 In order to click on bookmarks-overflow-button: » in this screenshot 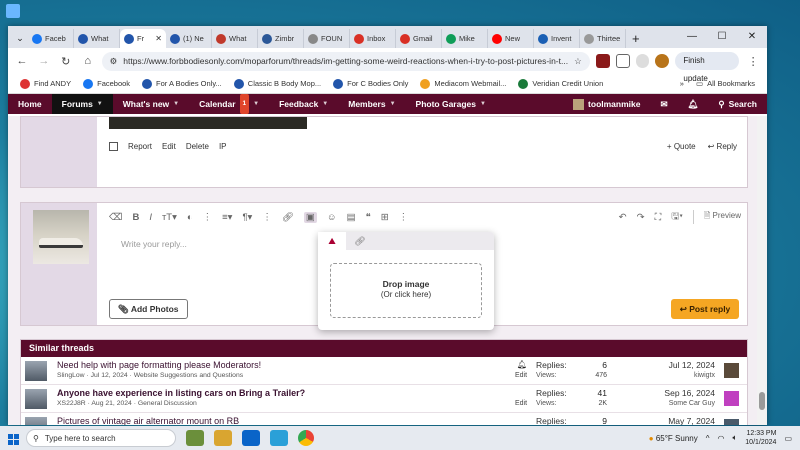, I will do `click(682, 83)`.